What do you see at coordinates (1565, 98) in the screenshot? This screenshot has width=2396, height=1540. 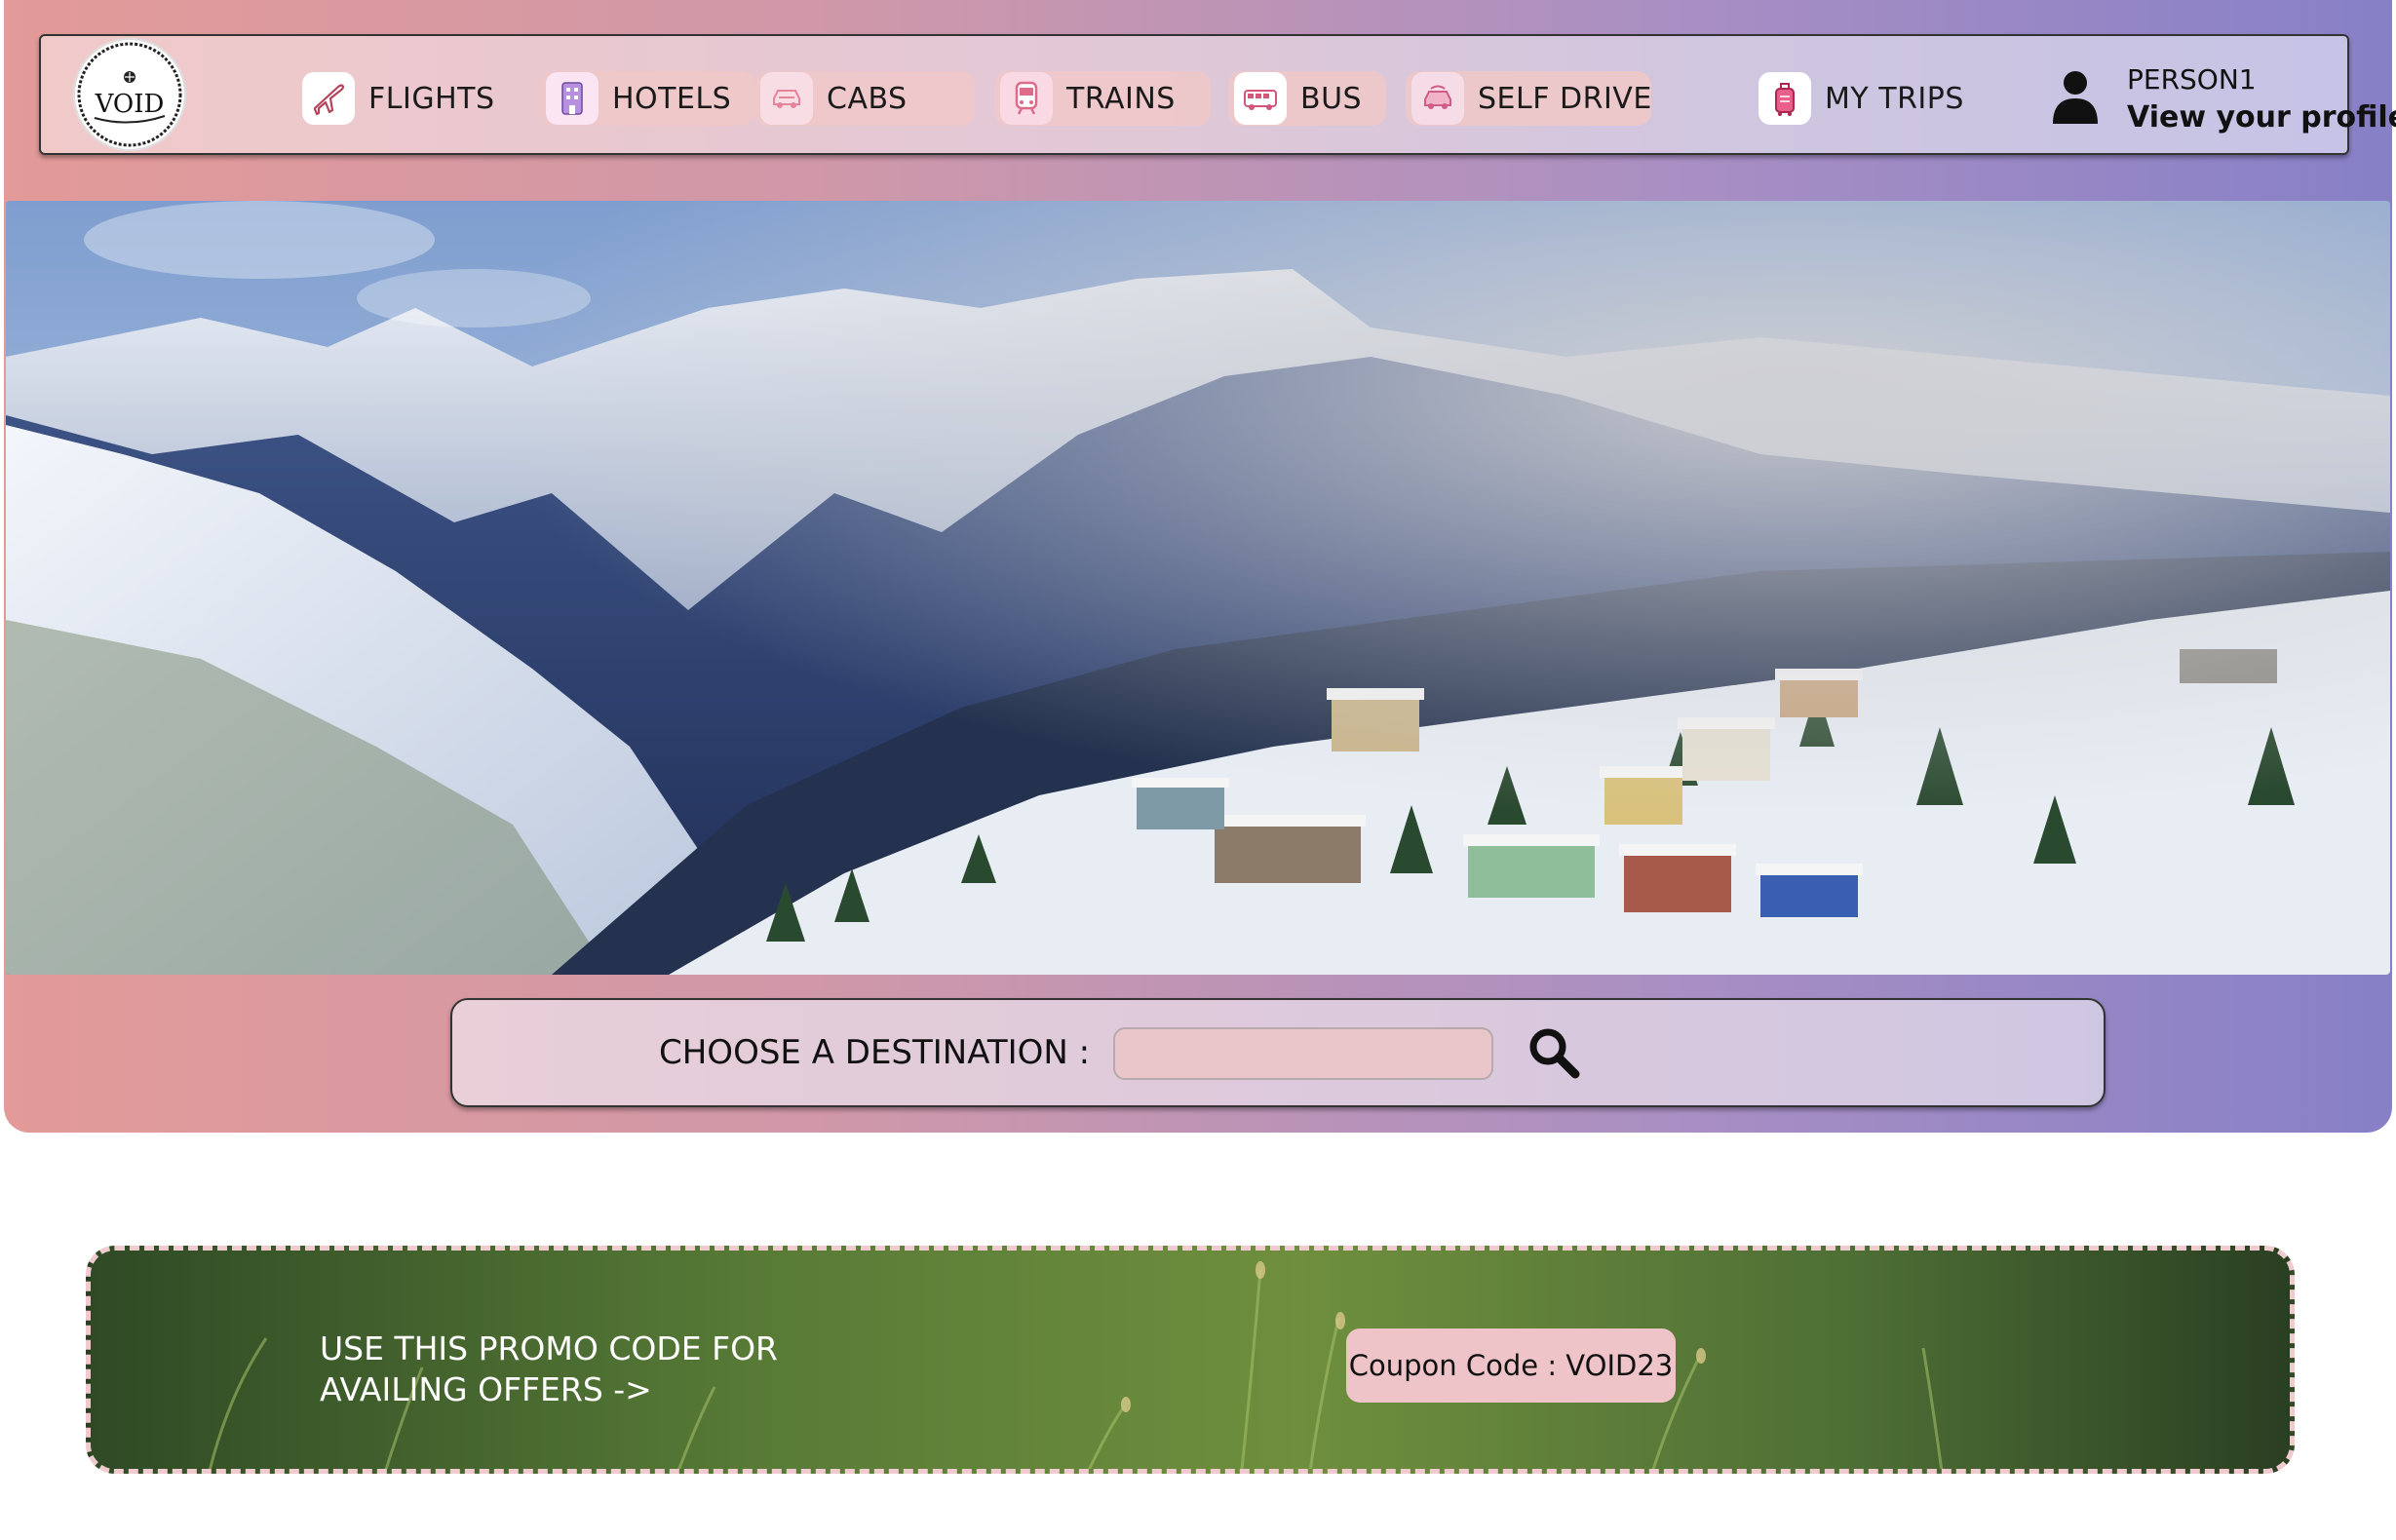 I see `nav-label-self-drive: SELF DRIVE` at bounding box center [1565, 98].